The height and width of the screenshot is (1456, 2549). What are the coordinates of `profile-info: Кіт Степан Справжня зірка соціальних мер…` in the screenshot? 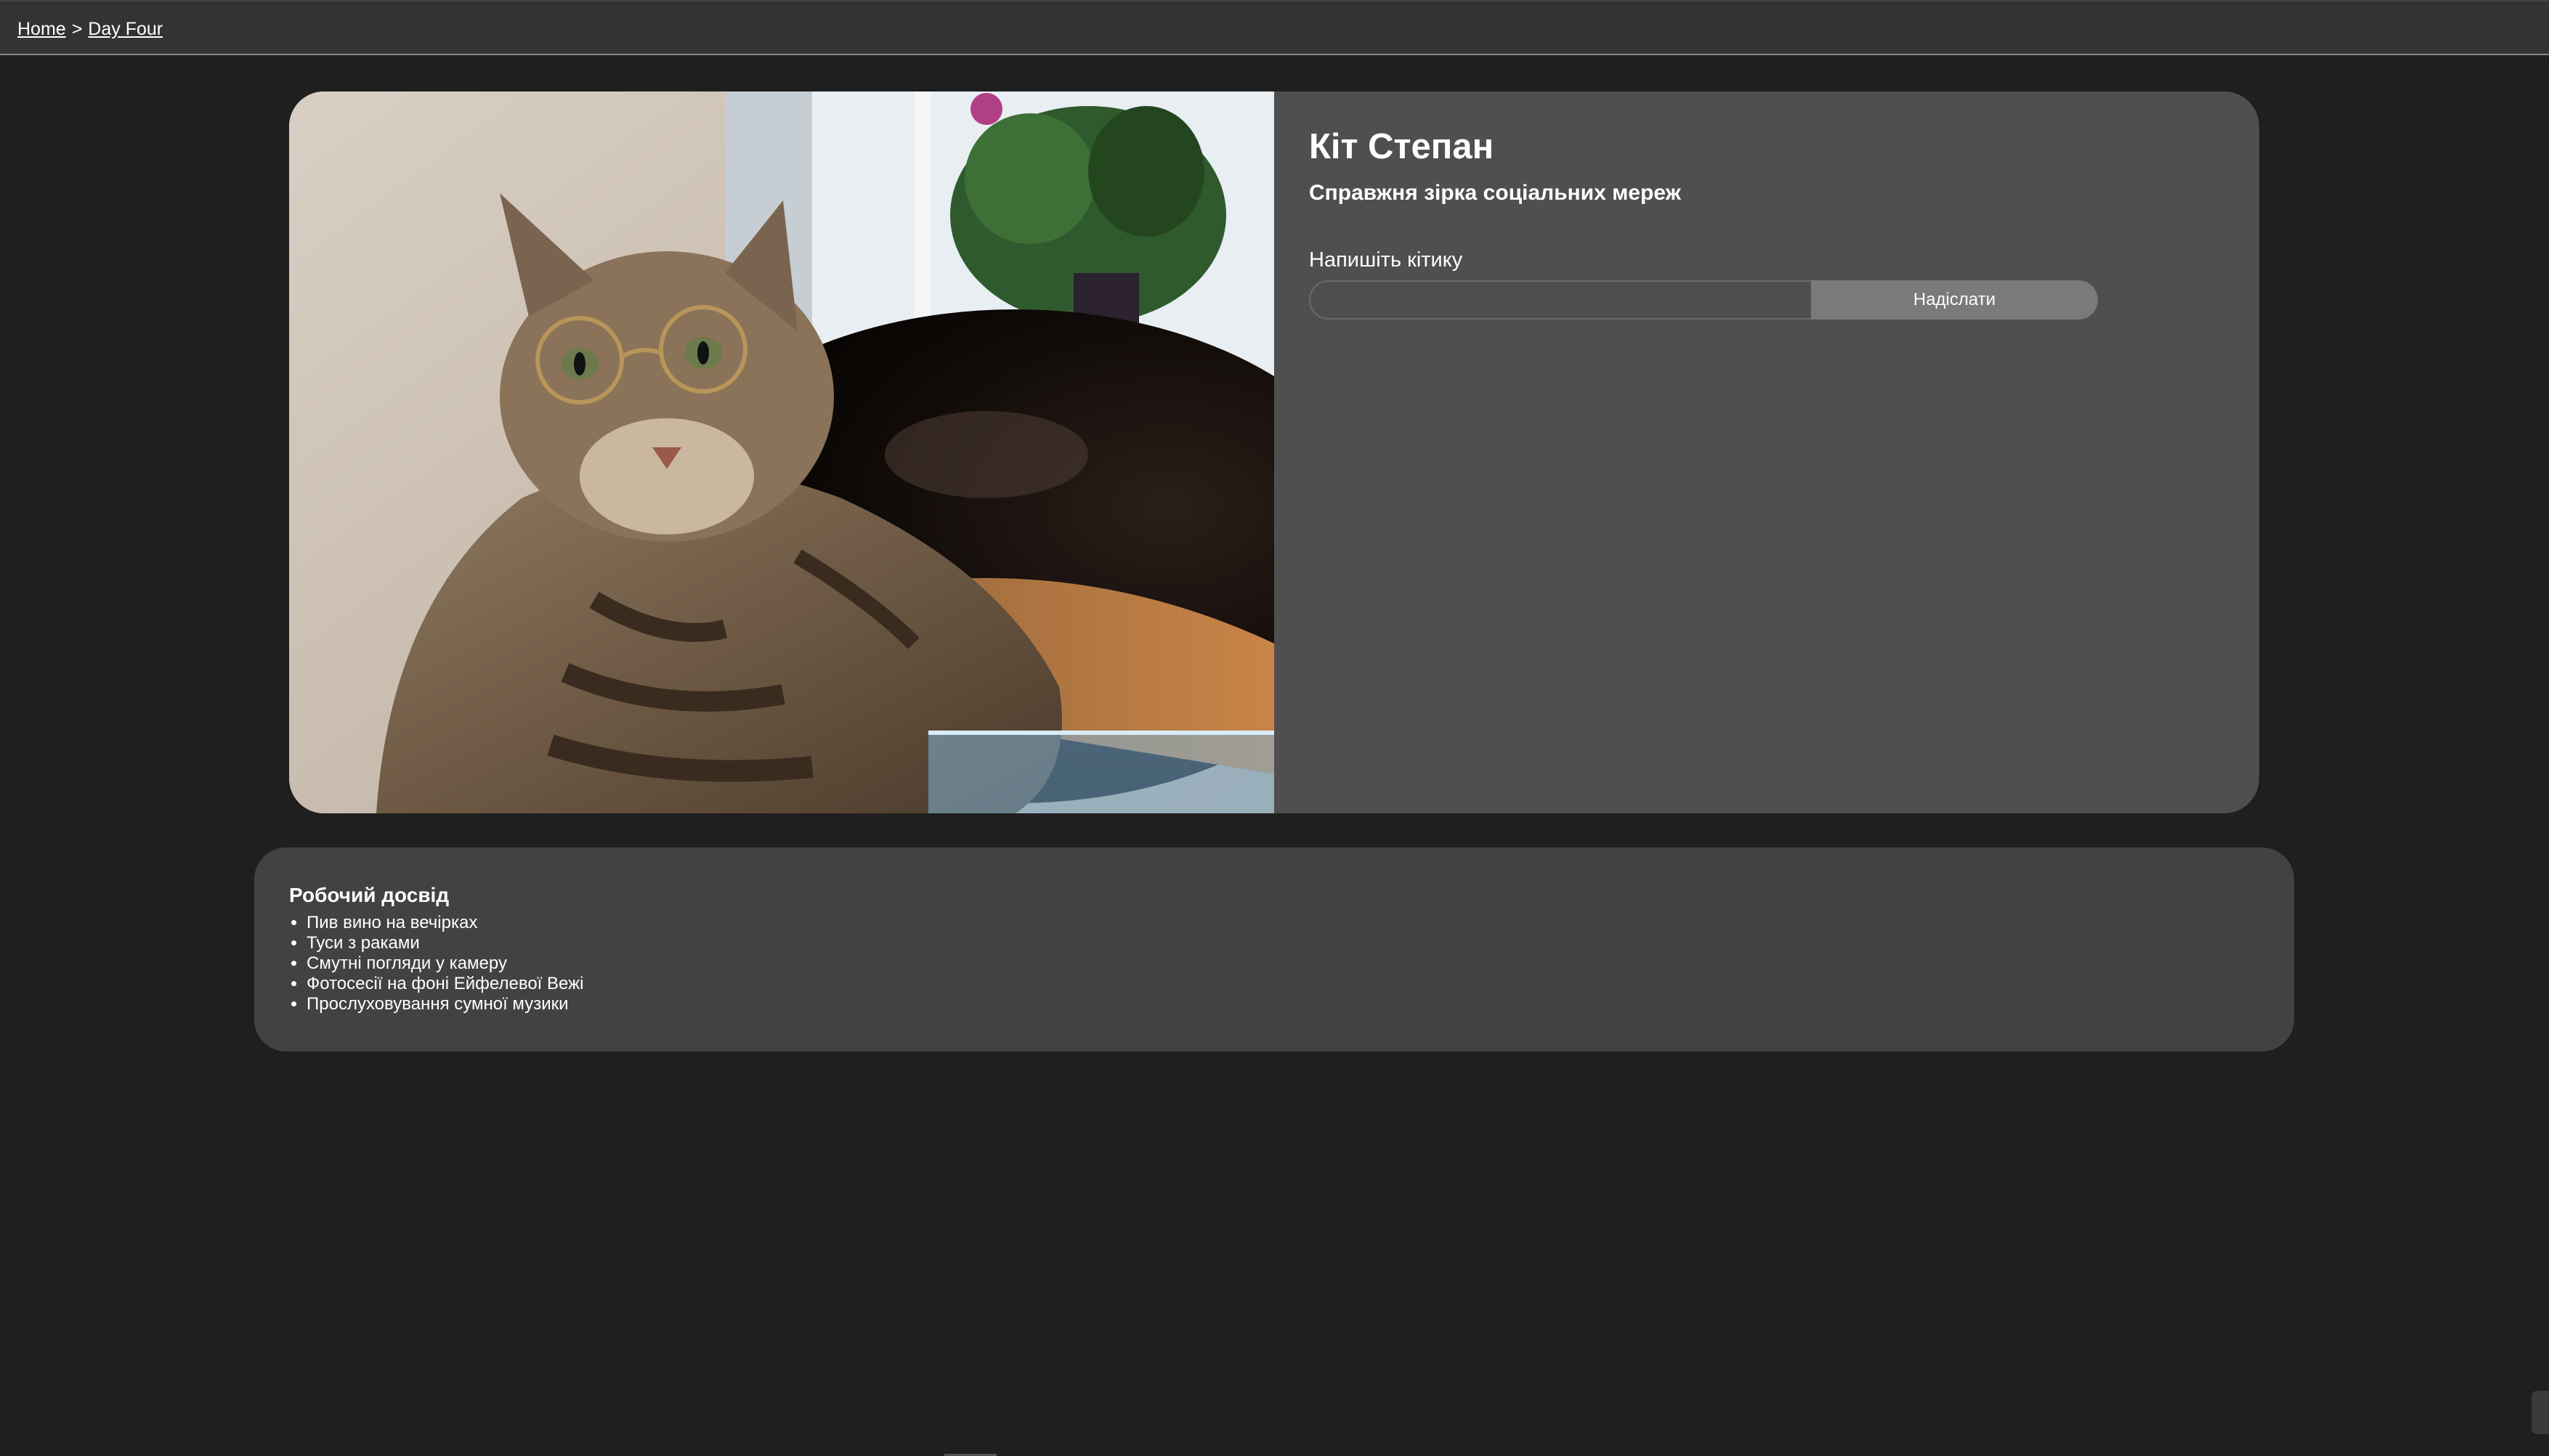 It's located at (1745, 222).